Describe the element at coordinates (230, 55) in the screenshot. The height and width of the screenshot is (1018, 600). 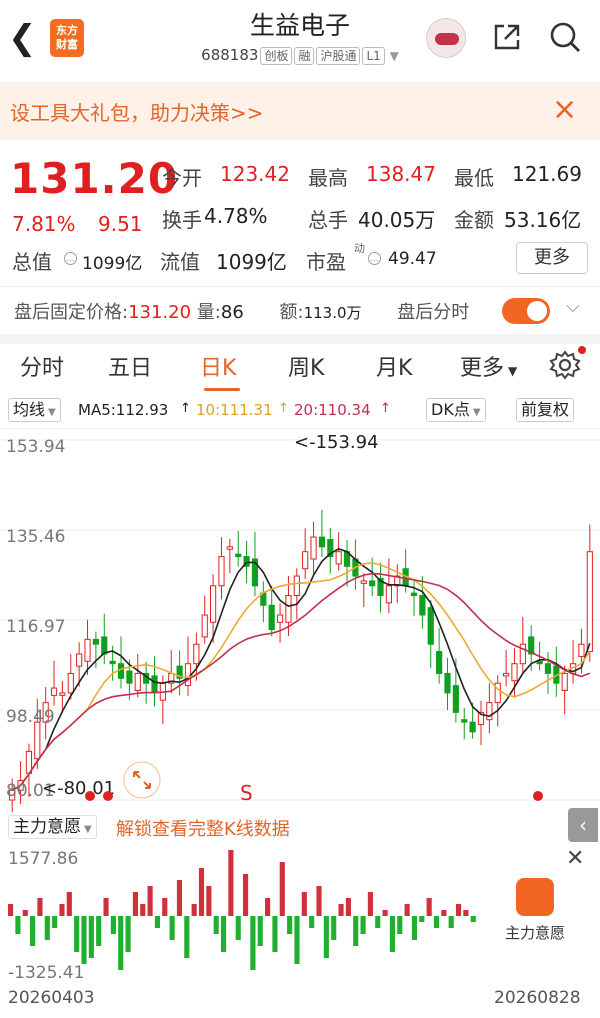
I see `stock-code: 688183` at that location.